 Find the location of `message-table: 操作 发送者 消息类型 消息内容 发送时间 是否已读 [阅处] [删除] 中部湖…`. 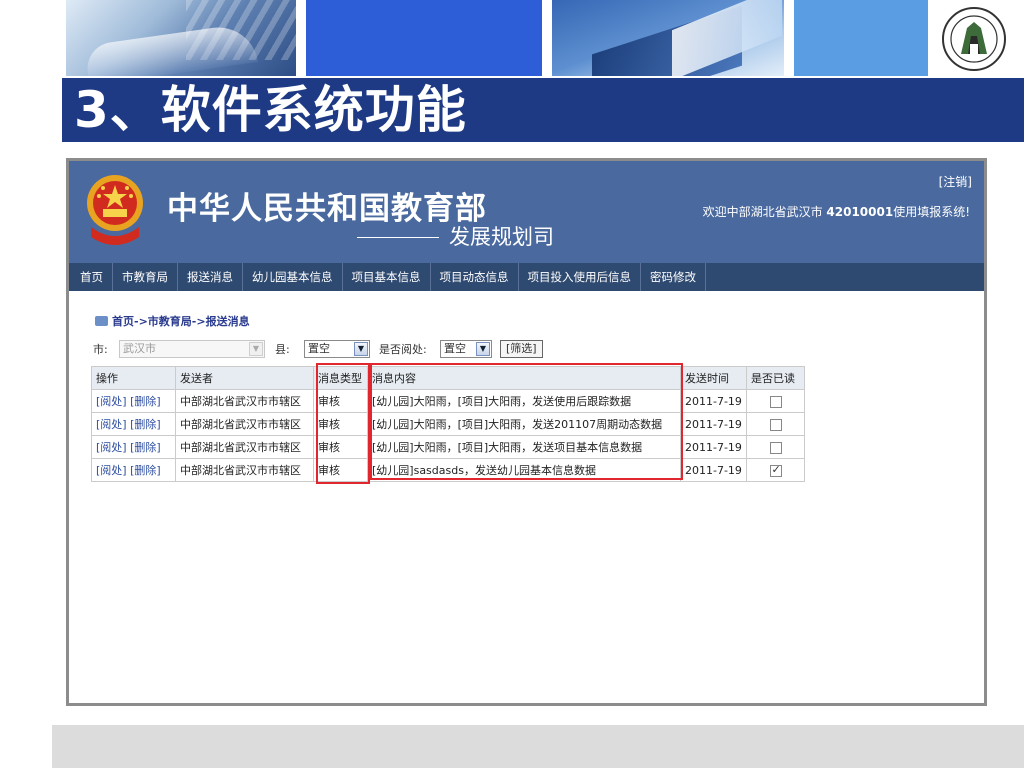

message-table: 操作 发送者 消息类型 消息内容 发送时间 是否已读 [阅处] [删除] 中部湖… is located at coordinates (448, 424).